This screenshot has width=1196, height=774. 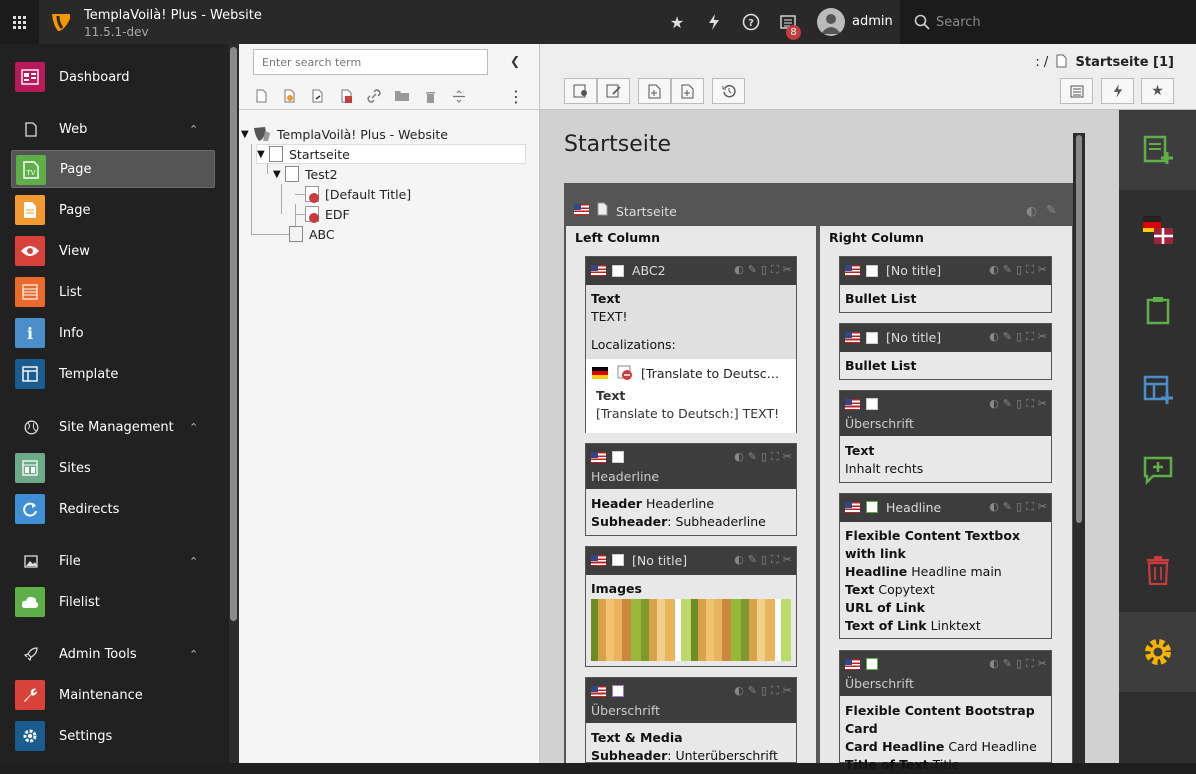 I want to click on content-element-bullets-2: [No title] ◐ ✎ ▯ ⛶ ✂ Bullet List, so click(x=945, y=351).